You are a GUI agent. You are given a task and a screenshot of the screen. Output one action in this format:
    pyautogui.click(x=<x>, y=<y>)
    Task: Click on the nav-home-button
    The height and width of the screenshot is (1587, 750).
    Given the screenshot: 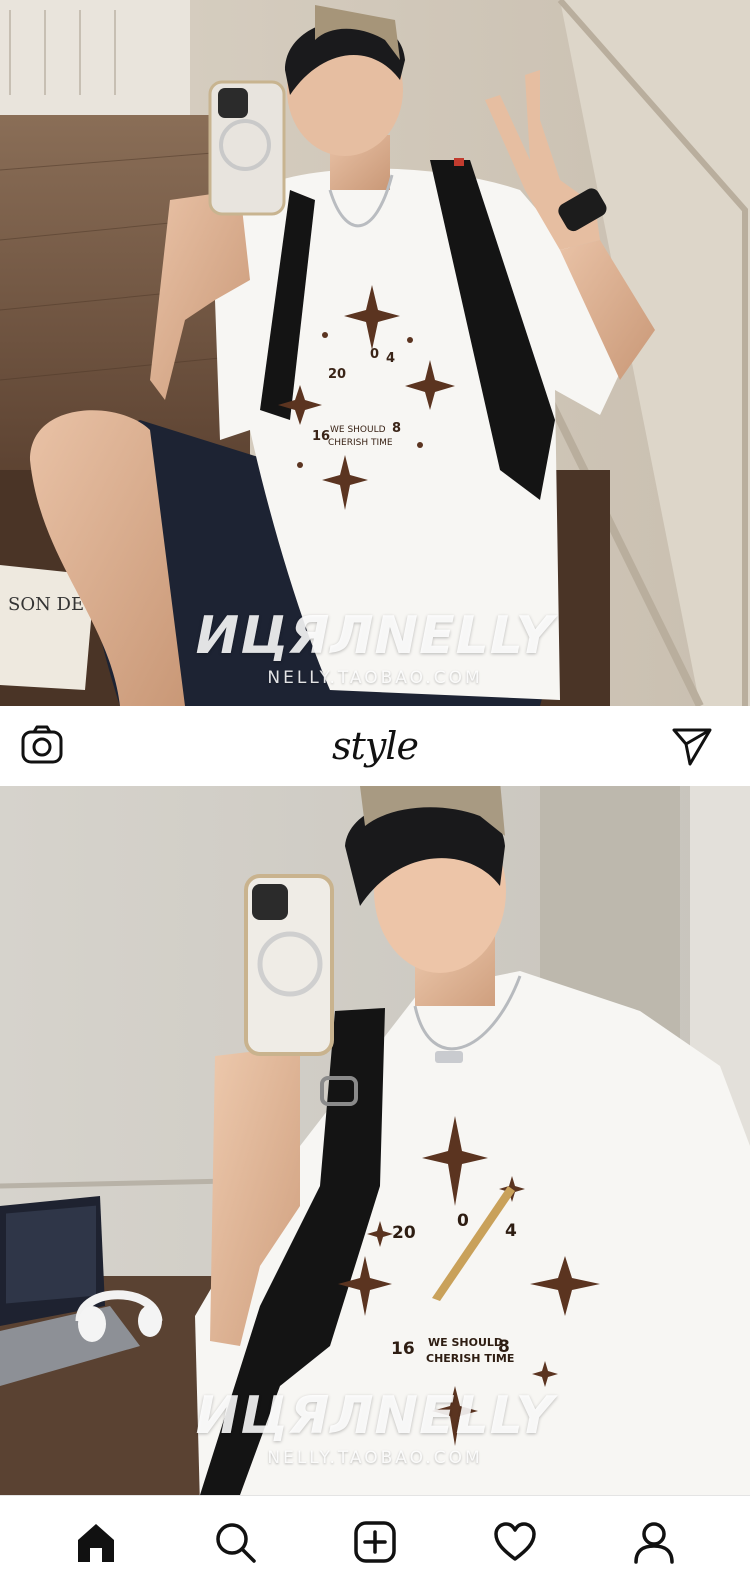 What is the action you would take?
    pyautogui.click(x=96, y=1542)
    